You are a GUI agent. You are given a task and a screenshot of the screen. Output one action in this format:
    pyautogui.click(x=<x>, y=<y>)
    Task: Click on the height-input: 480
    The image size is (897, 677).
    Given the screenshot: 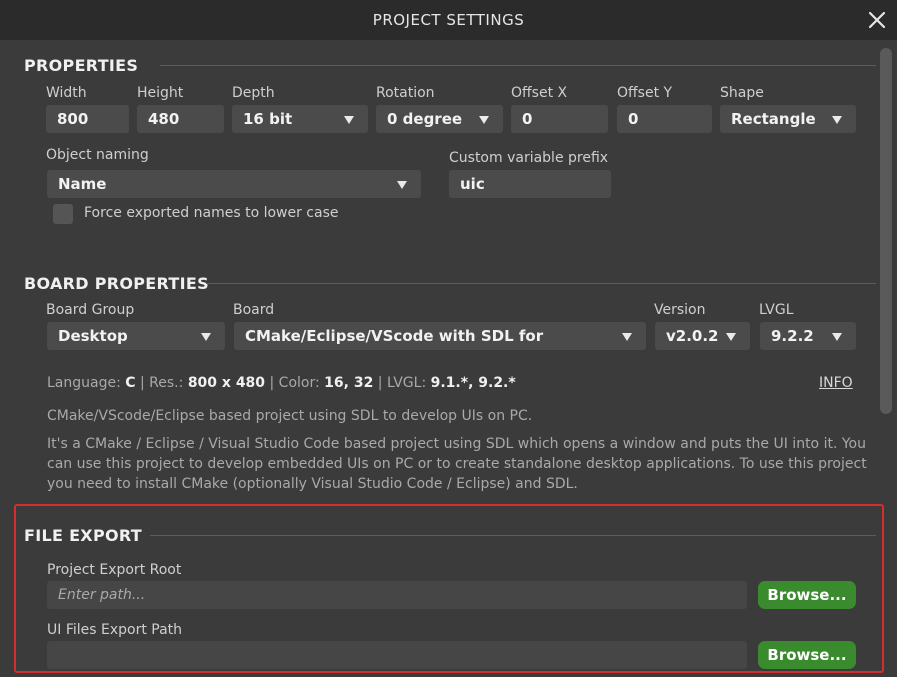 What is the action you would take?
    pyautogui.click(x=180, y=119)
    